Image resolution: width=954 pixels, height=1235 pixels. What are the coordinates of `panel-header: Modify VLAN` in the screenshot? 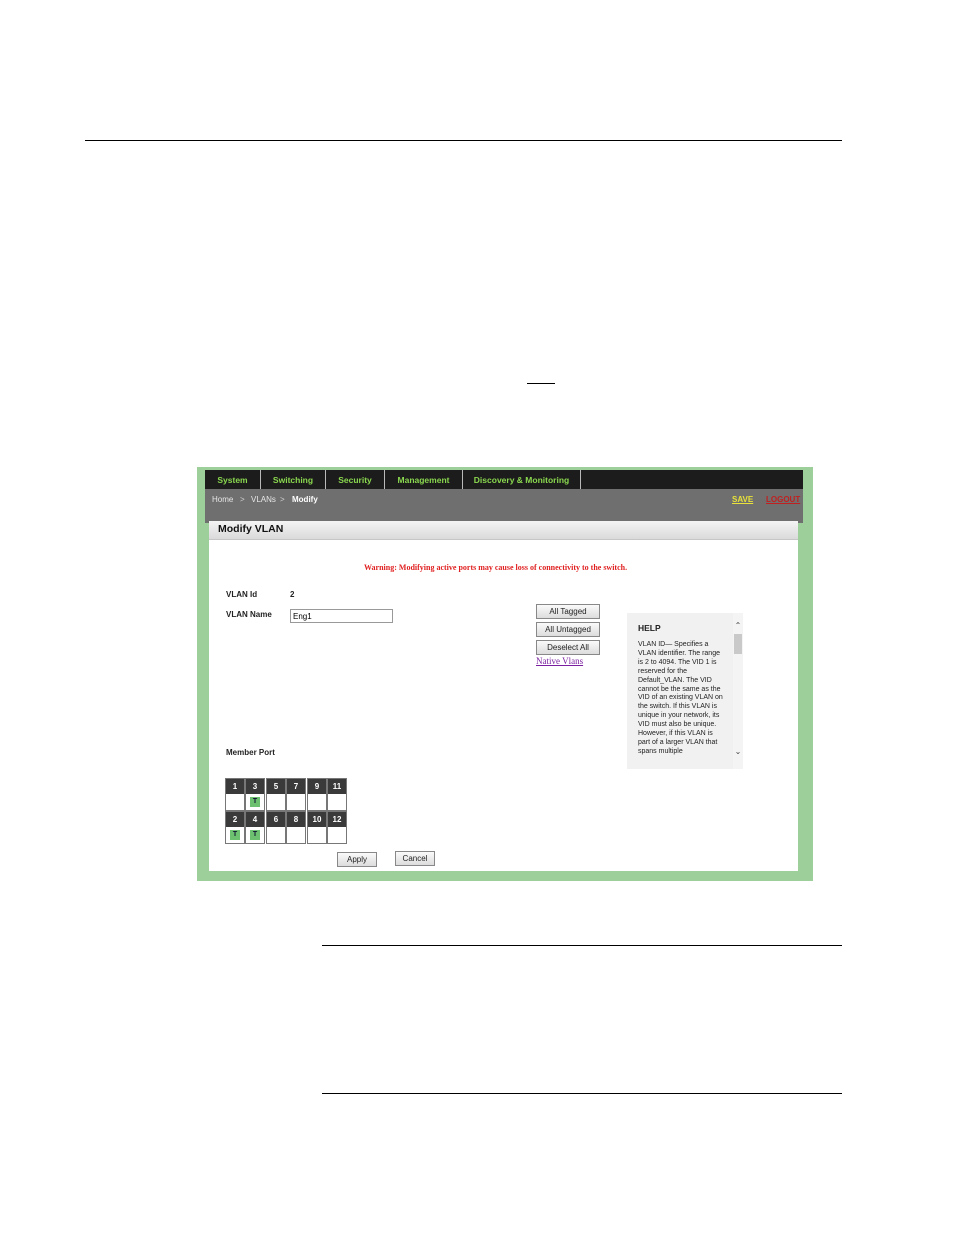 It's located at (503, 530).